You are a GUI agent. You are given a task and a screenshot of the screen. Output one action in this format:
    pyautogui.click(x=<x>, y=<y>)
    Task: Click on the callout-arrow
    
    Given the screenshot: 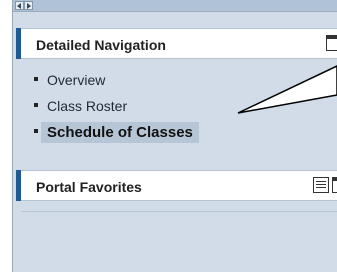 What is the action you would take?
    pyautogui.click(x=287, y=89)
    